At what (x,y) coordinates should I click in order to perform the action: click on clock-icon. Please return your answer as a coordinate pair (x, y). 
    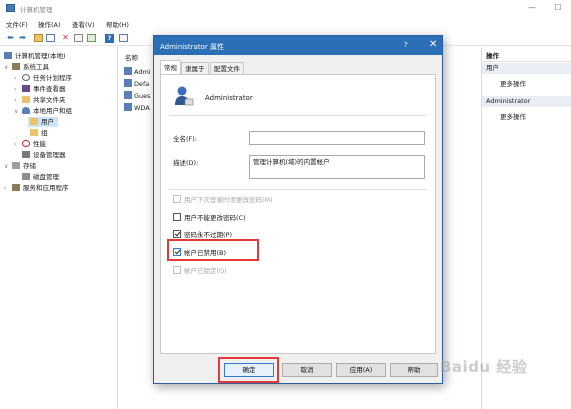
    Looking at the image, I should click on (26, 77).